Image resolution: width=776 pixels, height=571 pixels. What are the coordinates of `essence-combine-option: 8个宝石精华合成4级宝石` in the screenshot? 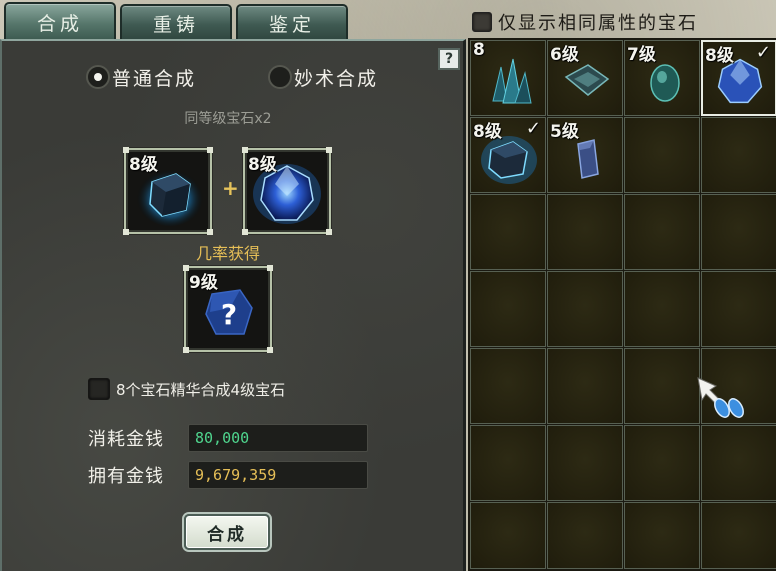 It's located at (186, 389).